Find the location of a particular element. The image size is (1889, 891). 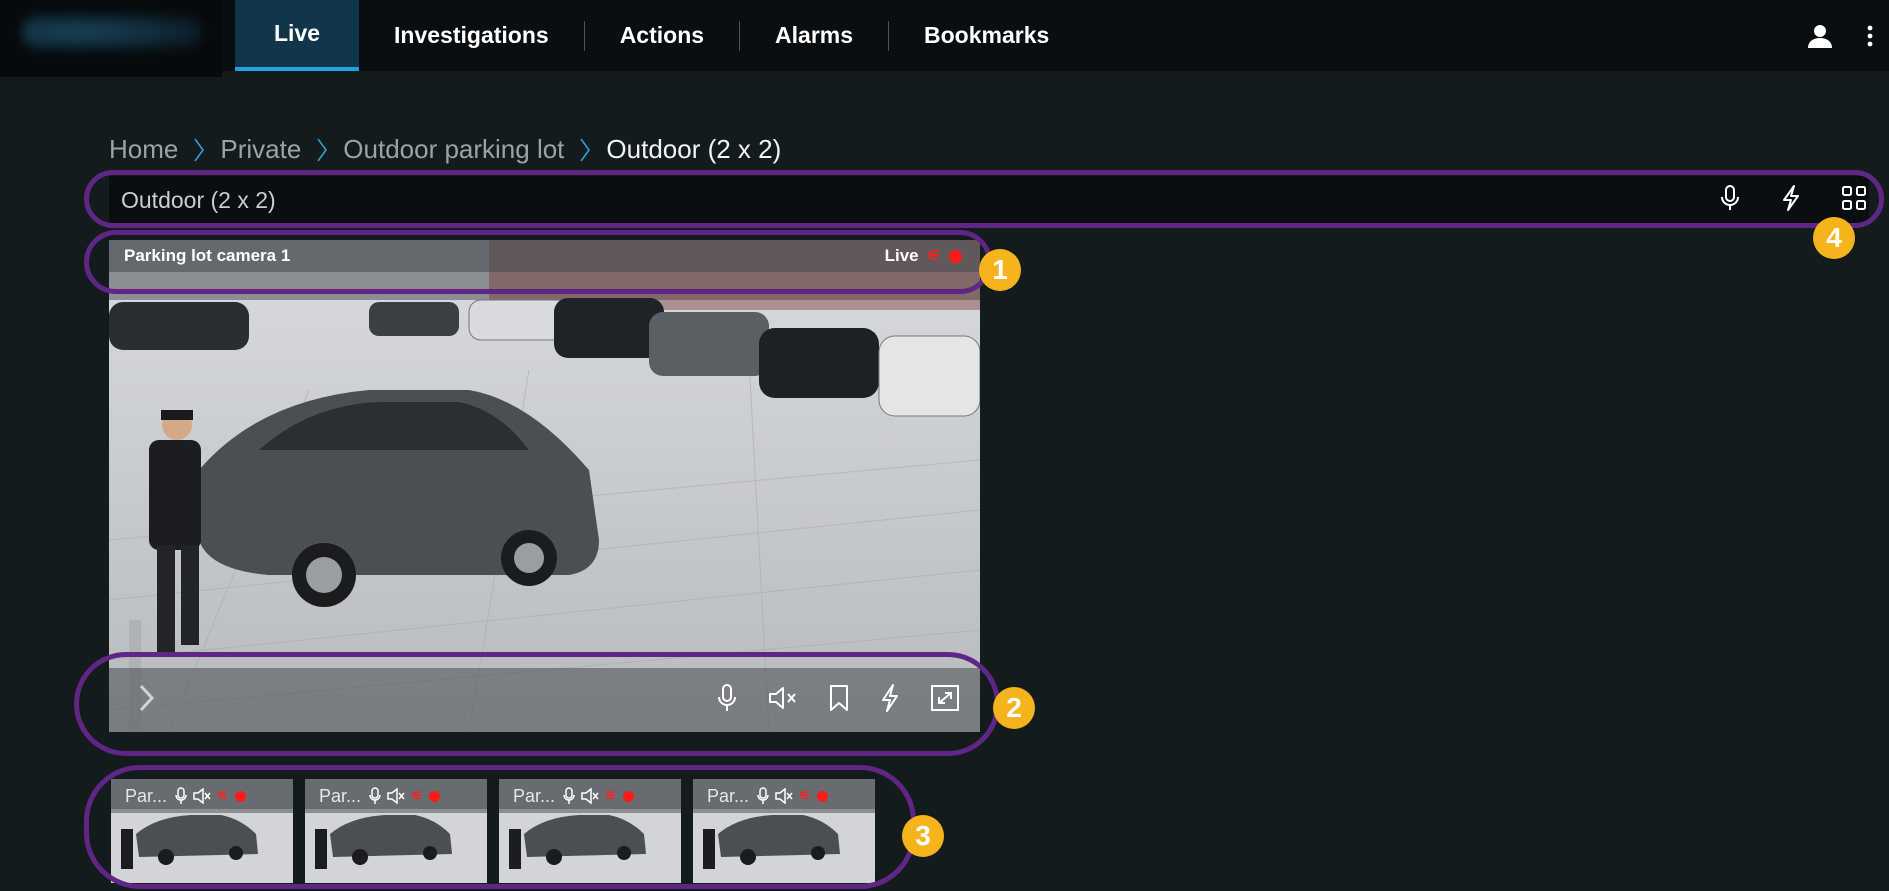

nav-tab-investigations: Investigations is located at coordinates (471, 35).